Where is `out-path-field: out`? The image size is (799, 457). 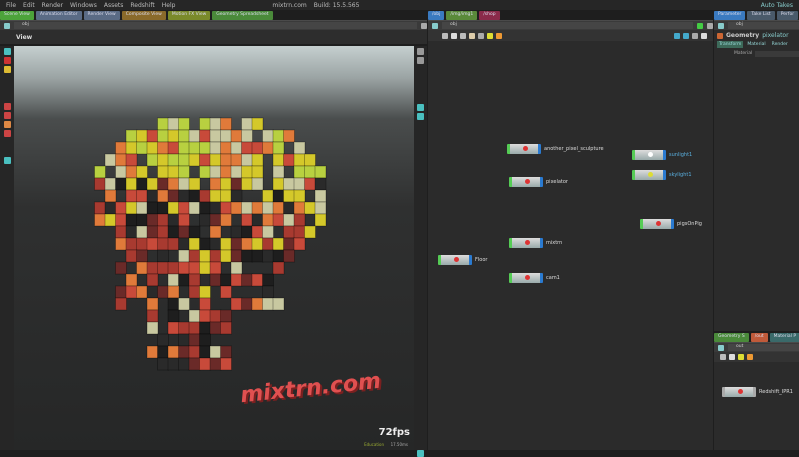 out-path-field: out is located at coordinates (763, 347).